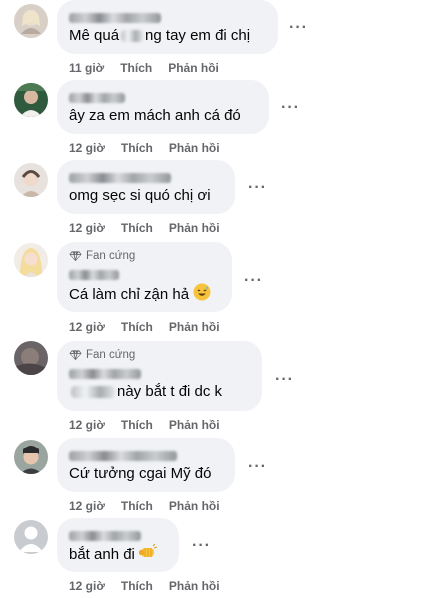 Image resolution: width=443 pixels, height=598 pixels. I want to click on comment-text: Cứ tưởng cgai Mỹ đó, so click(140, 473).